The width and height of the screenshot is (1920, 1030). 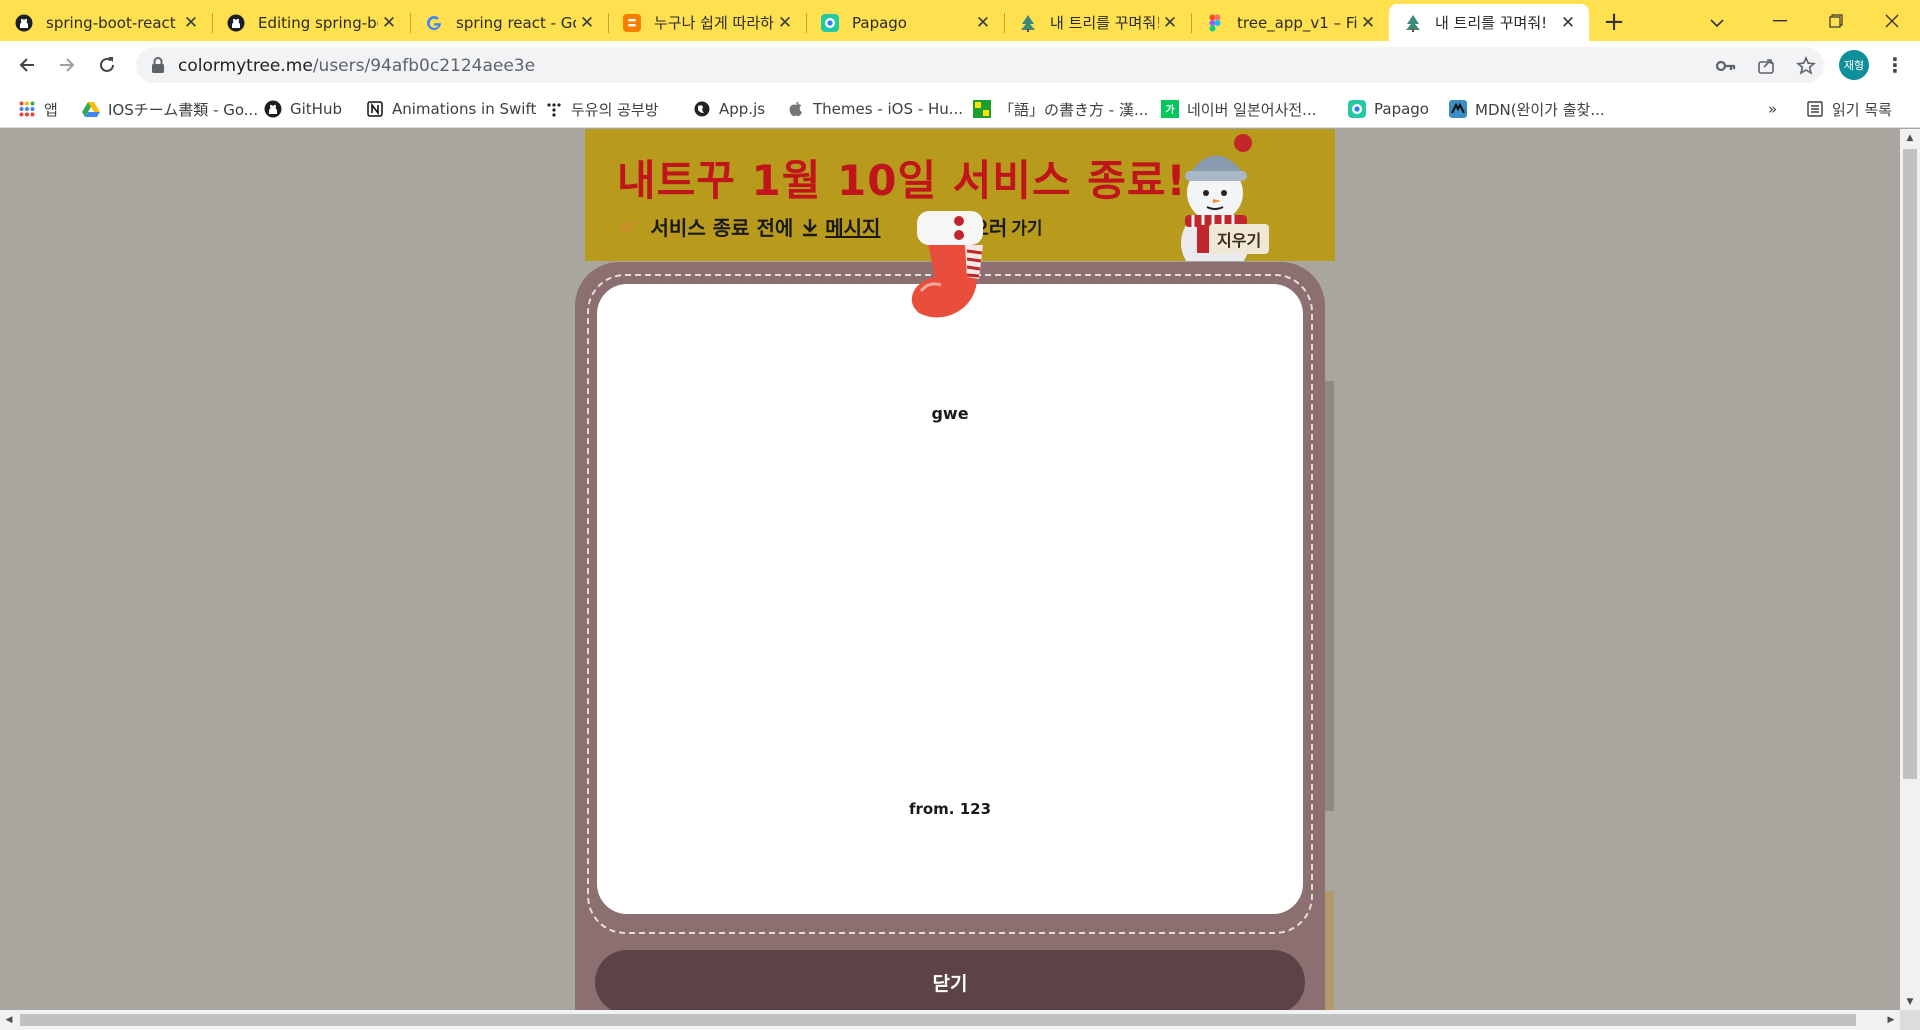 I want to click on vertical-scrollbar: ▲ ▼, so click(x=1910, y=569).